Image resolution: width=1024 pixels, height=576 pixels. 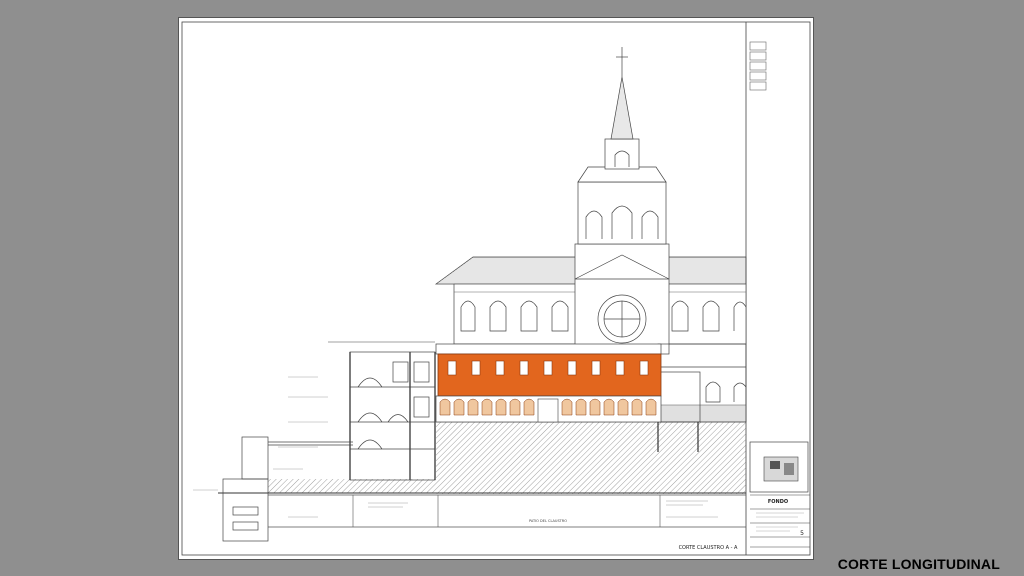 What do you see at coordinates (507, 522) in the screenshot?
I see `label-band: PATIO DEL CLAUSTRO CORTE CLAUSTRO A - A` at bounding box center [507, 522].